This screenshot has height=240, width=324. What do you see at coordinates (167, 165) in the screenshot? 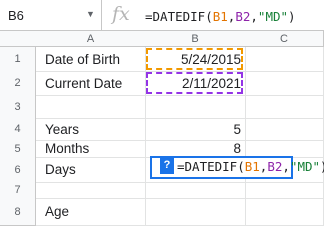
I see `formula-help-icon: ?` at bounding box center [167, 165].